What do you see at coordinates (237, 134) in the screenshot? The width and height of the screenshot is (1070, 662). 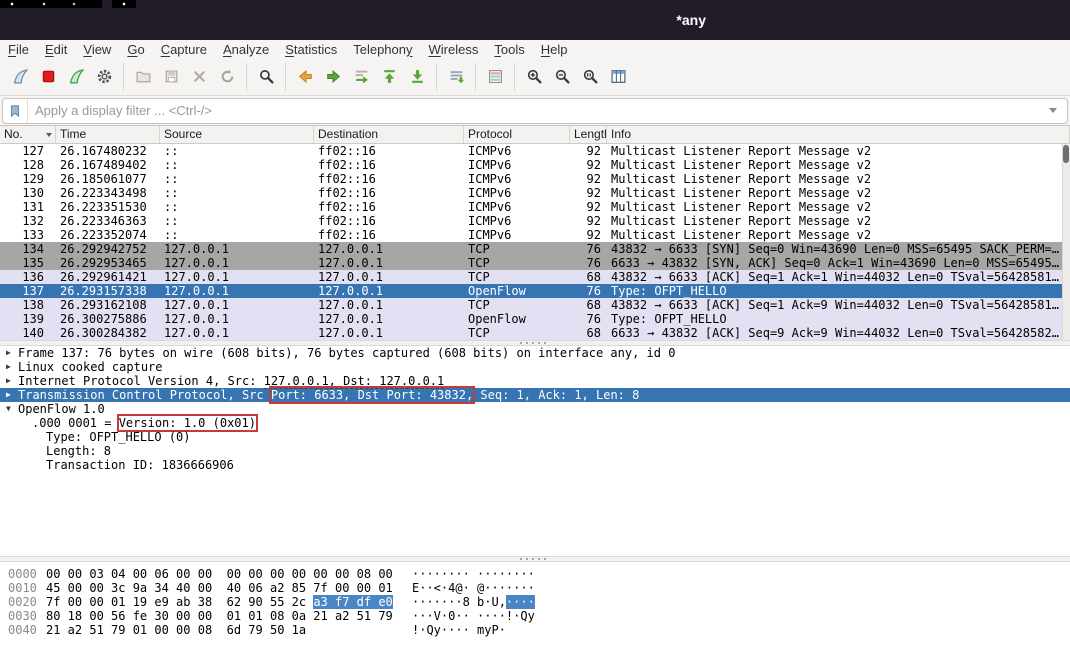 I see `column-header-source: Source` at bounding box center [237, 134].